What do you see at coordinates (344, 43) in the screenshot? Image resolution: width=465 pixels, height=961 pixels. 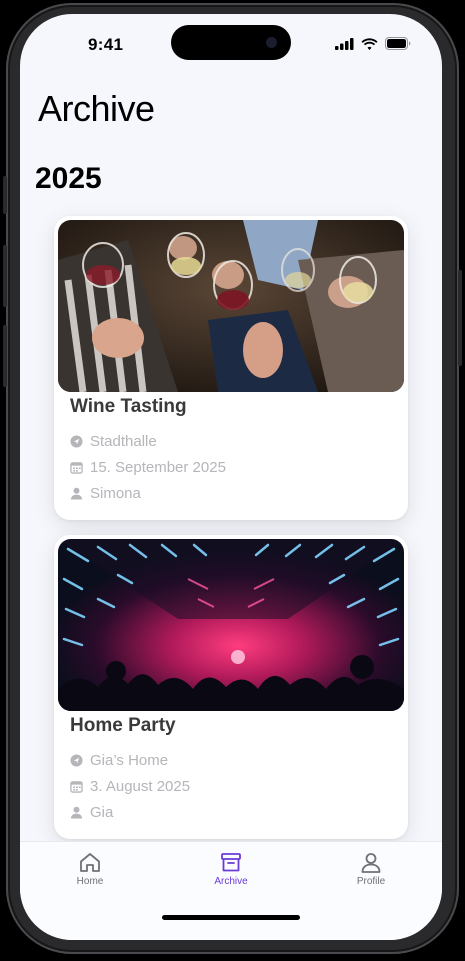 I see `cellular-signal-icon` at bounding box center [344, 43].